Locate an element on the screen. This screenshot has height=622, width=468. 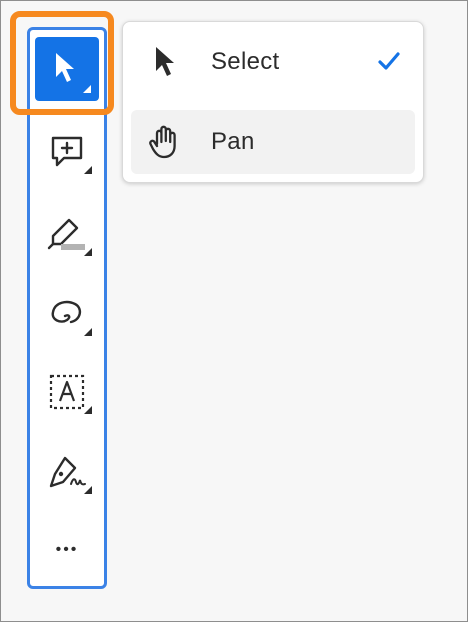
highlight-tool-button is located at coordinates (67, 234).